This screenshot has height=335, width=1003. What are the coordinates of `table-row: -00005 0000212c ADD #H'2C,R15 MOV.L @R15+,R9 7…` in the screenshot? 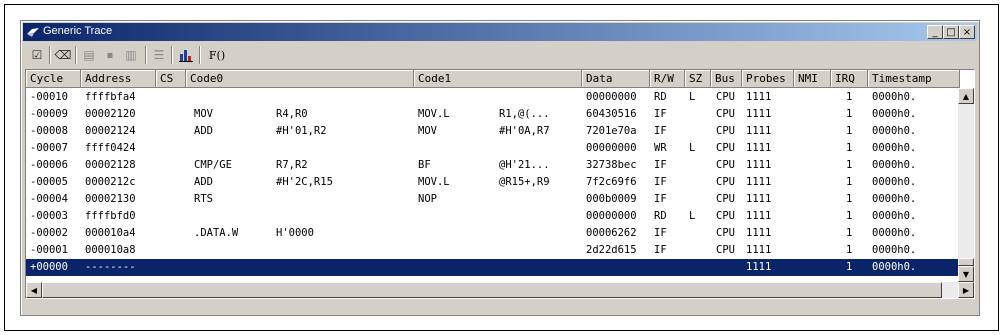 It's located at (492, 182).